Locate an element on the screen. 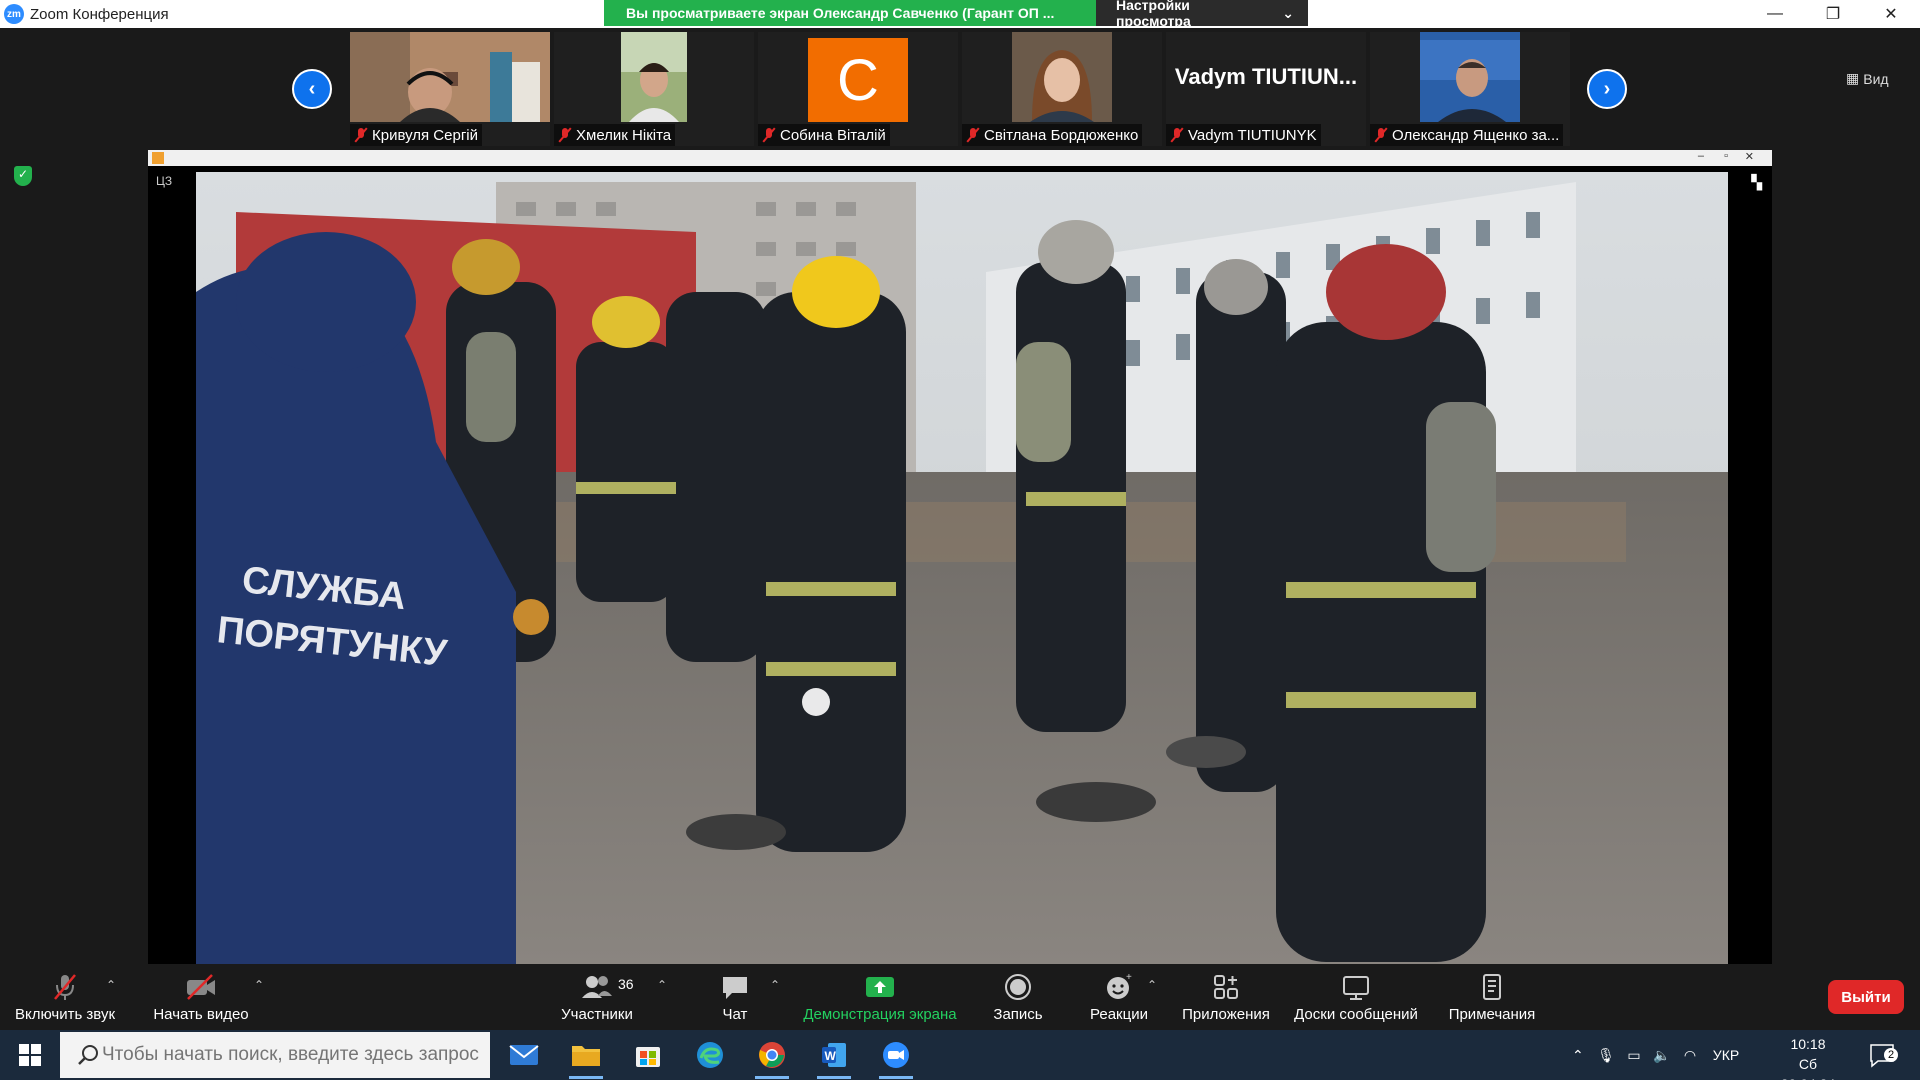 This screenshot has height=1080, width=1920. participant-name-tag: Собина Віталій is located at coordinates (824, 135).